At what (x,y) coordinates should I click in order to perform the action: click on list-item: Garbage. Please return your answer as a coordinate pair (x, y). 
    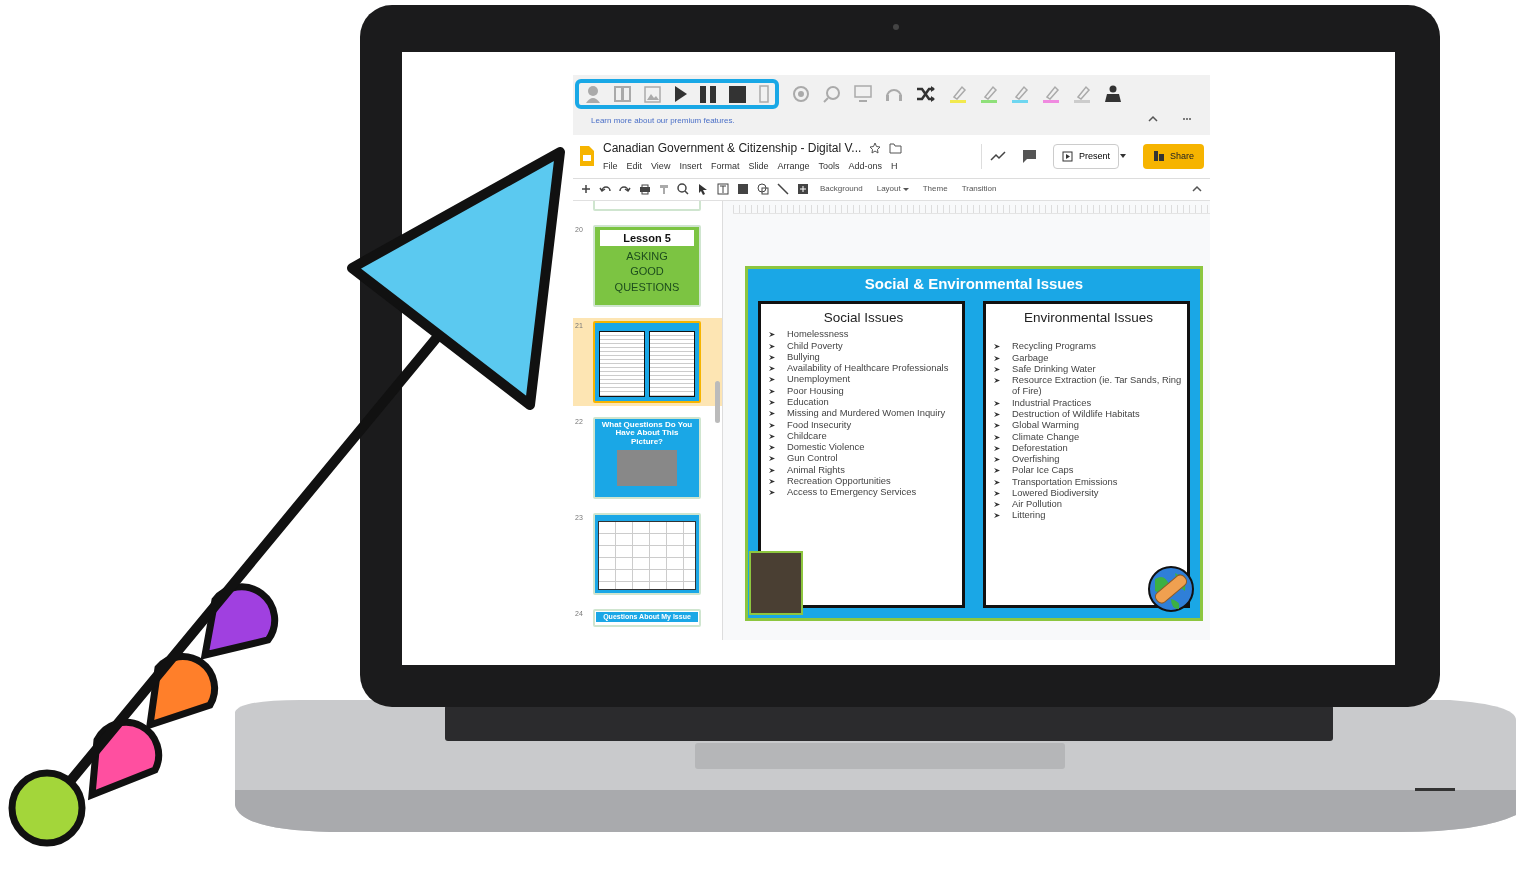
    Looking at the image, I should click on (1030, 357).